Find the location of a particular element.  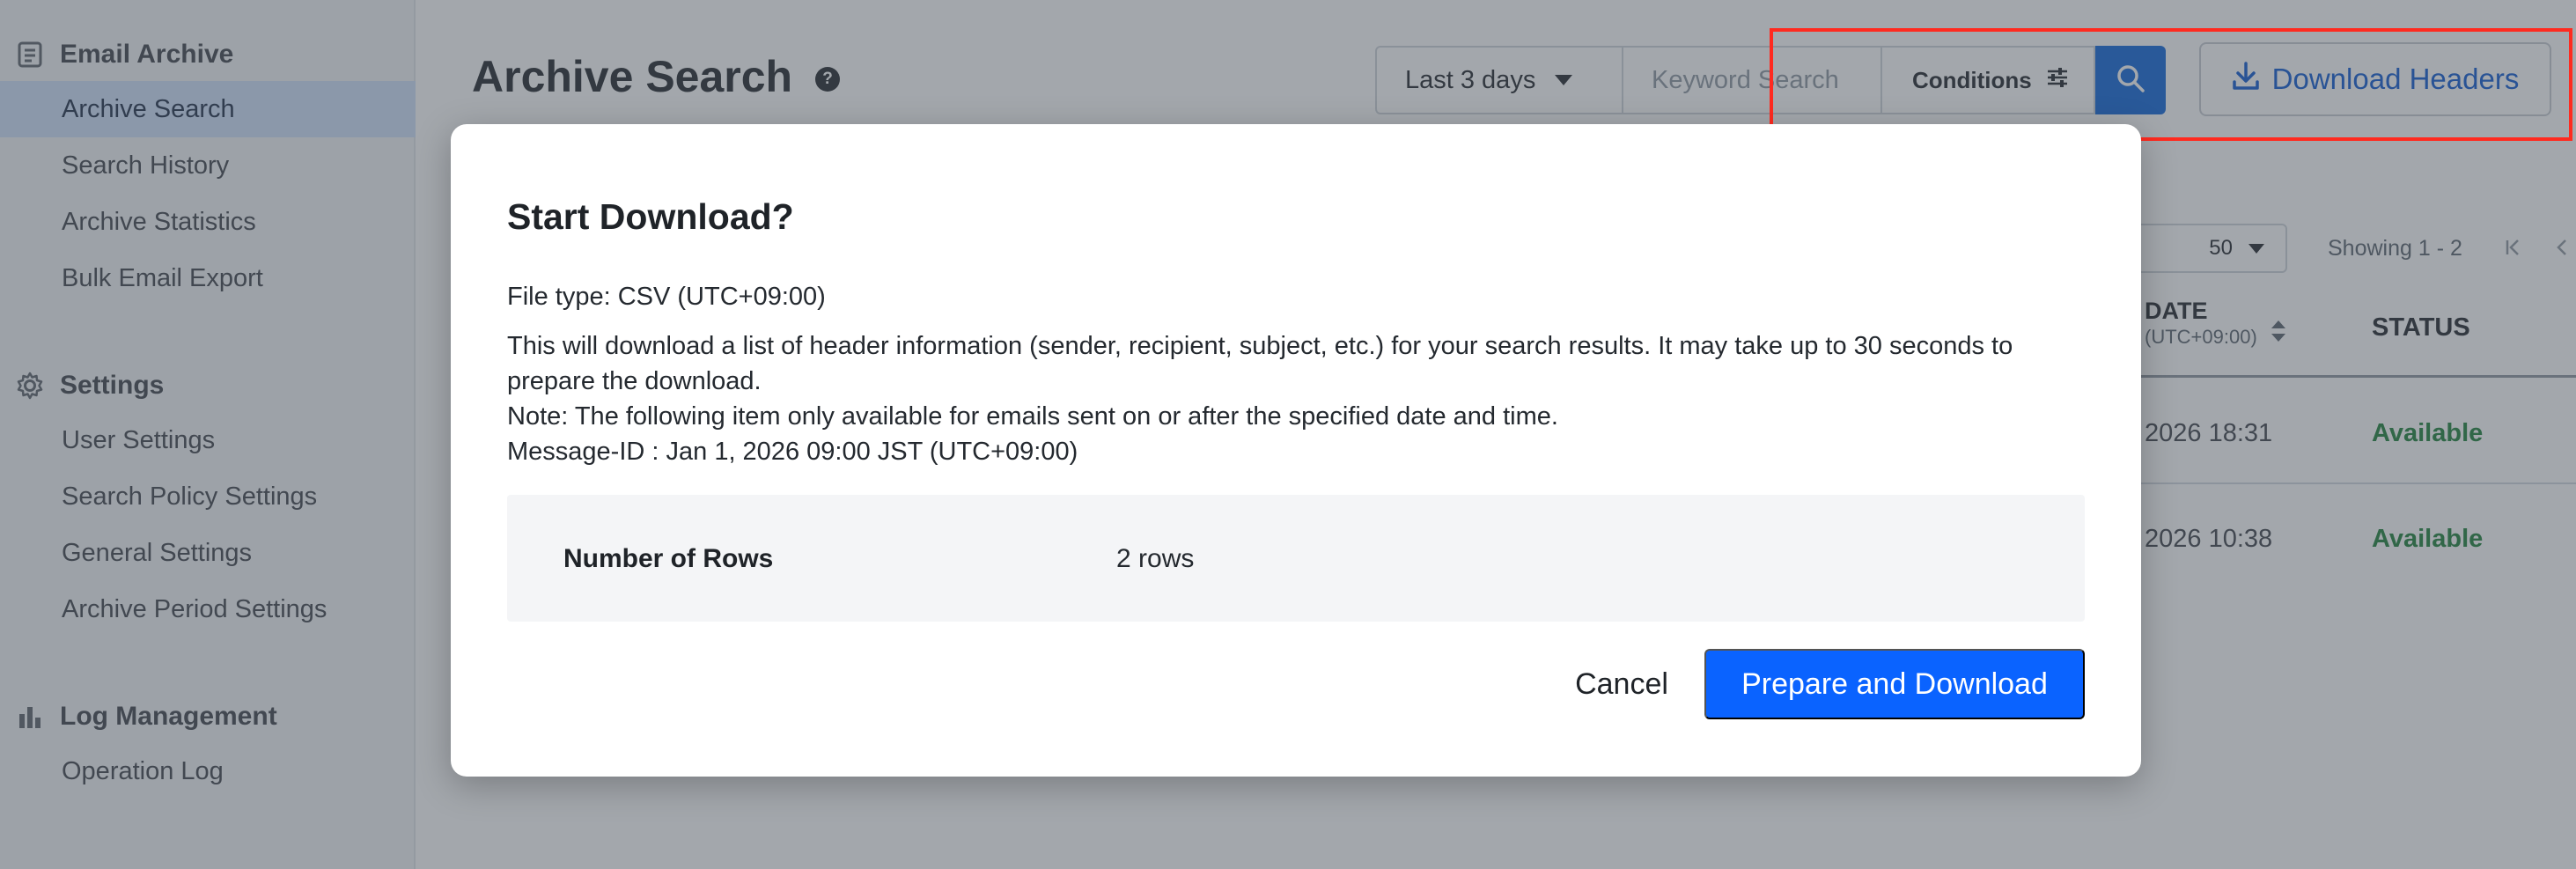

rows-label: Number of Rows is located at coordinates (669, 558).